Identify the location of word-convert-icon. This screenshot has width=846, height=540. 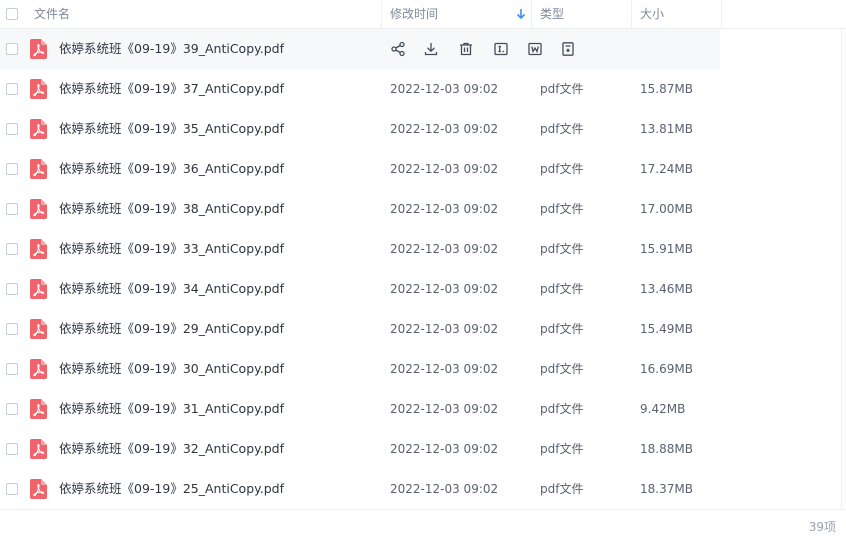
(535, 49).